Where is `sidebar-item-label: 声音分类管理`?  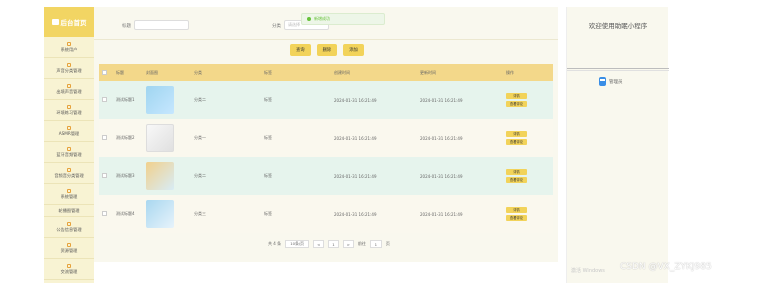
sidebar-item-label: 声音分类管理 is located at coordinates (69, 70).